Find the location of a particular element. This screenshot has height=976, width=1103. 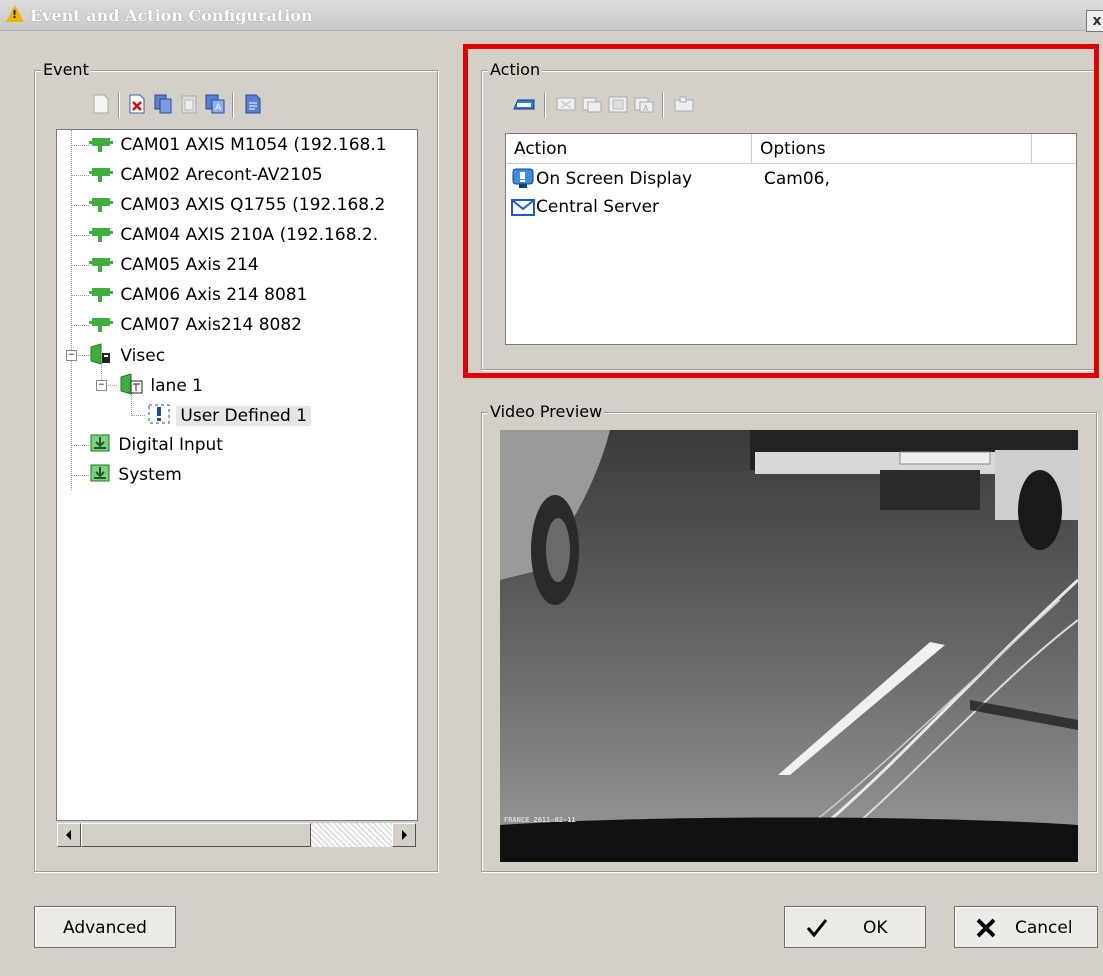

tree-item-cam03: CAM03 AXIS Q1755 (192.168.2 is located at coordinates (237, 205).